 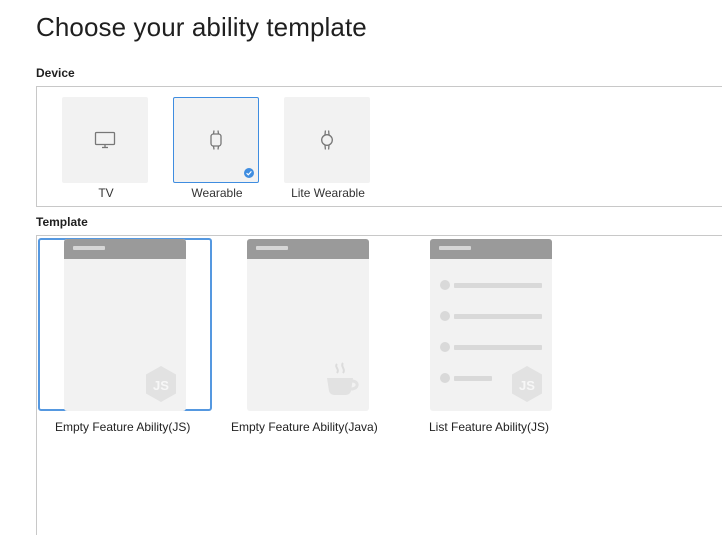 I want to click on template-preview-empty-java, so click(x=308, y=325).